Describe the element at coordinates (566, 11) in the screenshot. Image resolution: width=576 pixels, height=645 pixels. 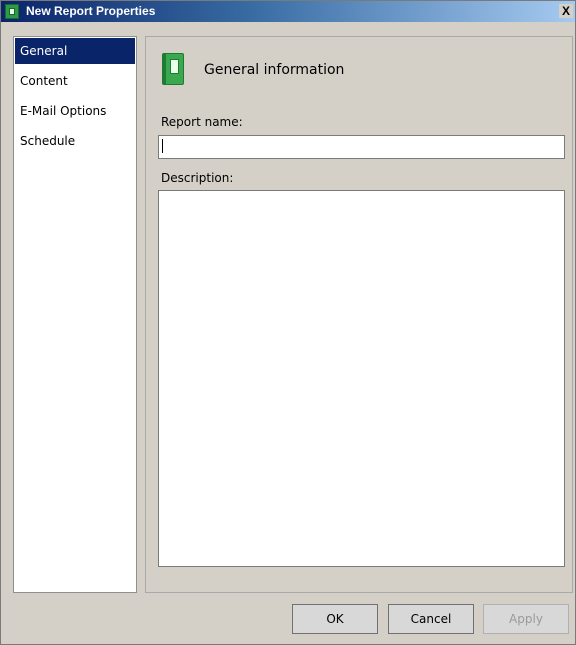
I see `close-button: X` at that location.